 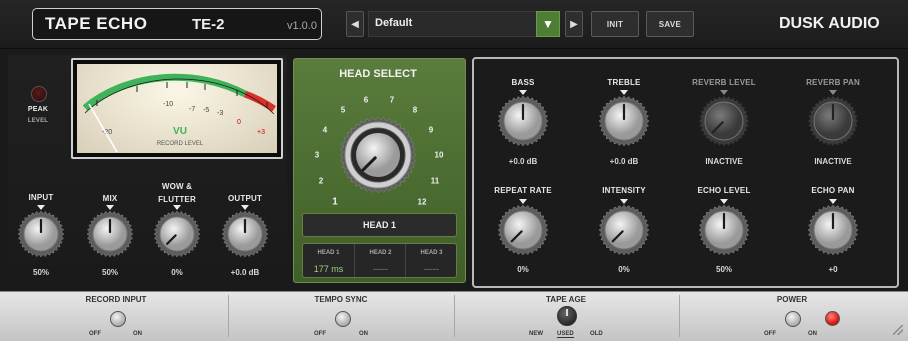 I want to click on tempo-sync-off-label: OFF, so click(x=320, y=334).